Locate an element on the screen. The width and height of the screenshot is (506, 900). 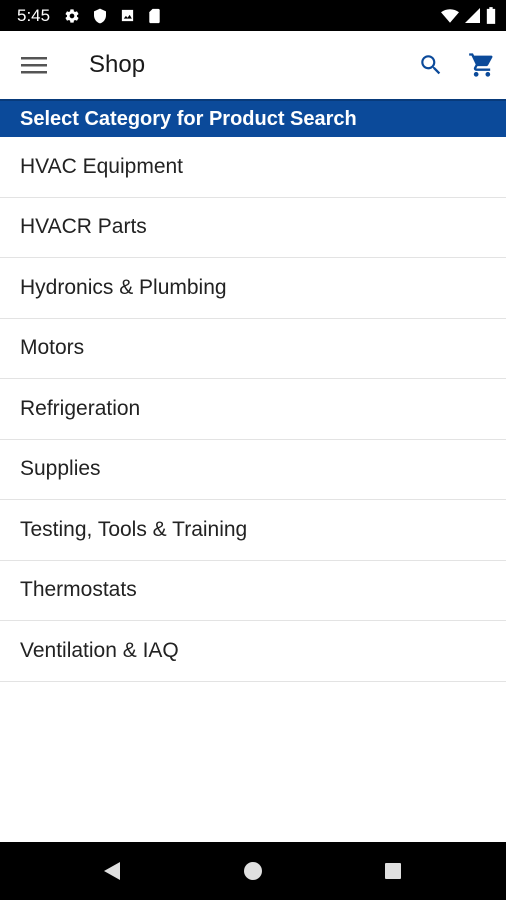
back-button is located at coordinates (112, 871).